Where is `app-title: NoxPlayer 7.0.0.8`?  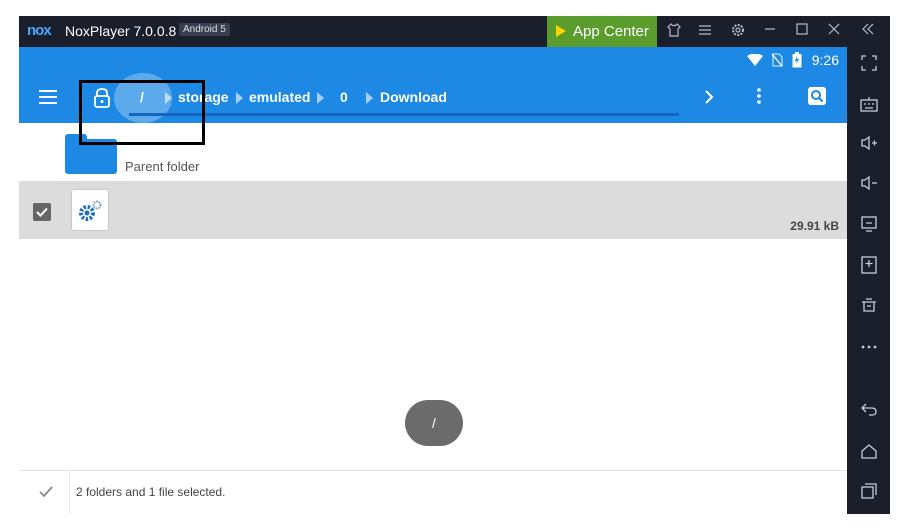 app-title: NoxPlayer 7.0.0.8 is located at coordinates (121, 31).